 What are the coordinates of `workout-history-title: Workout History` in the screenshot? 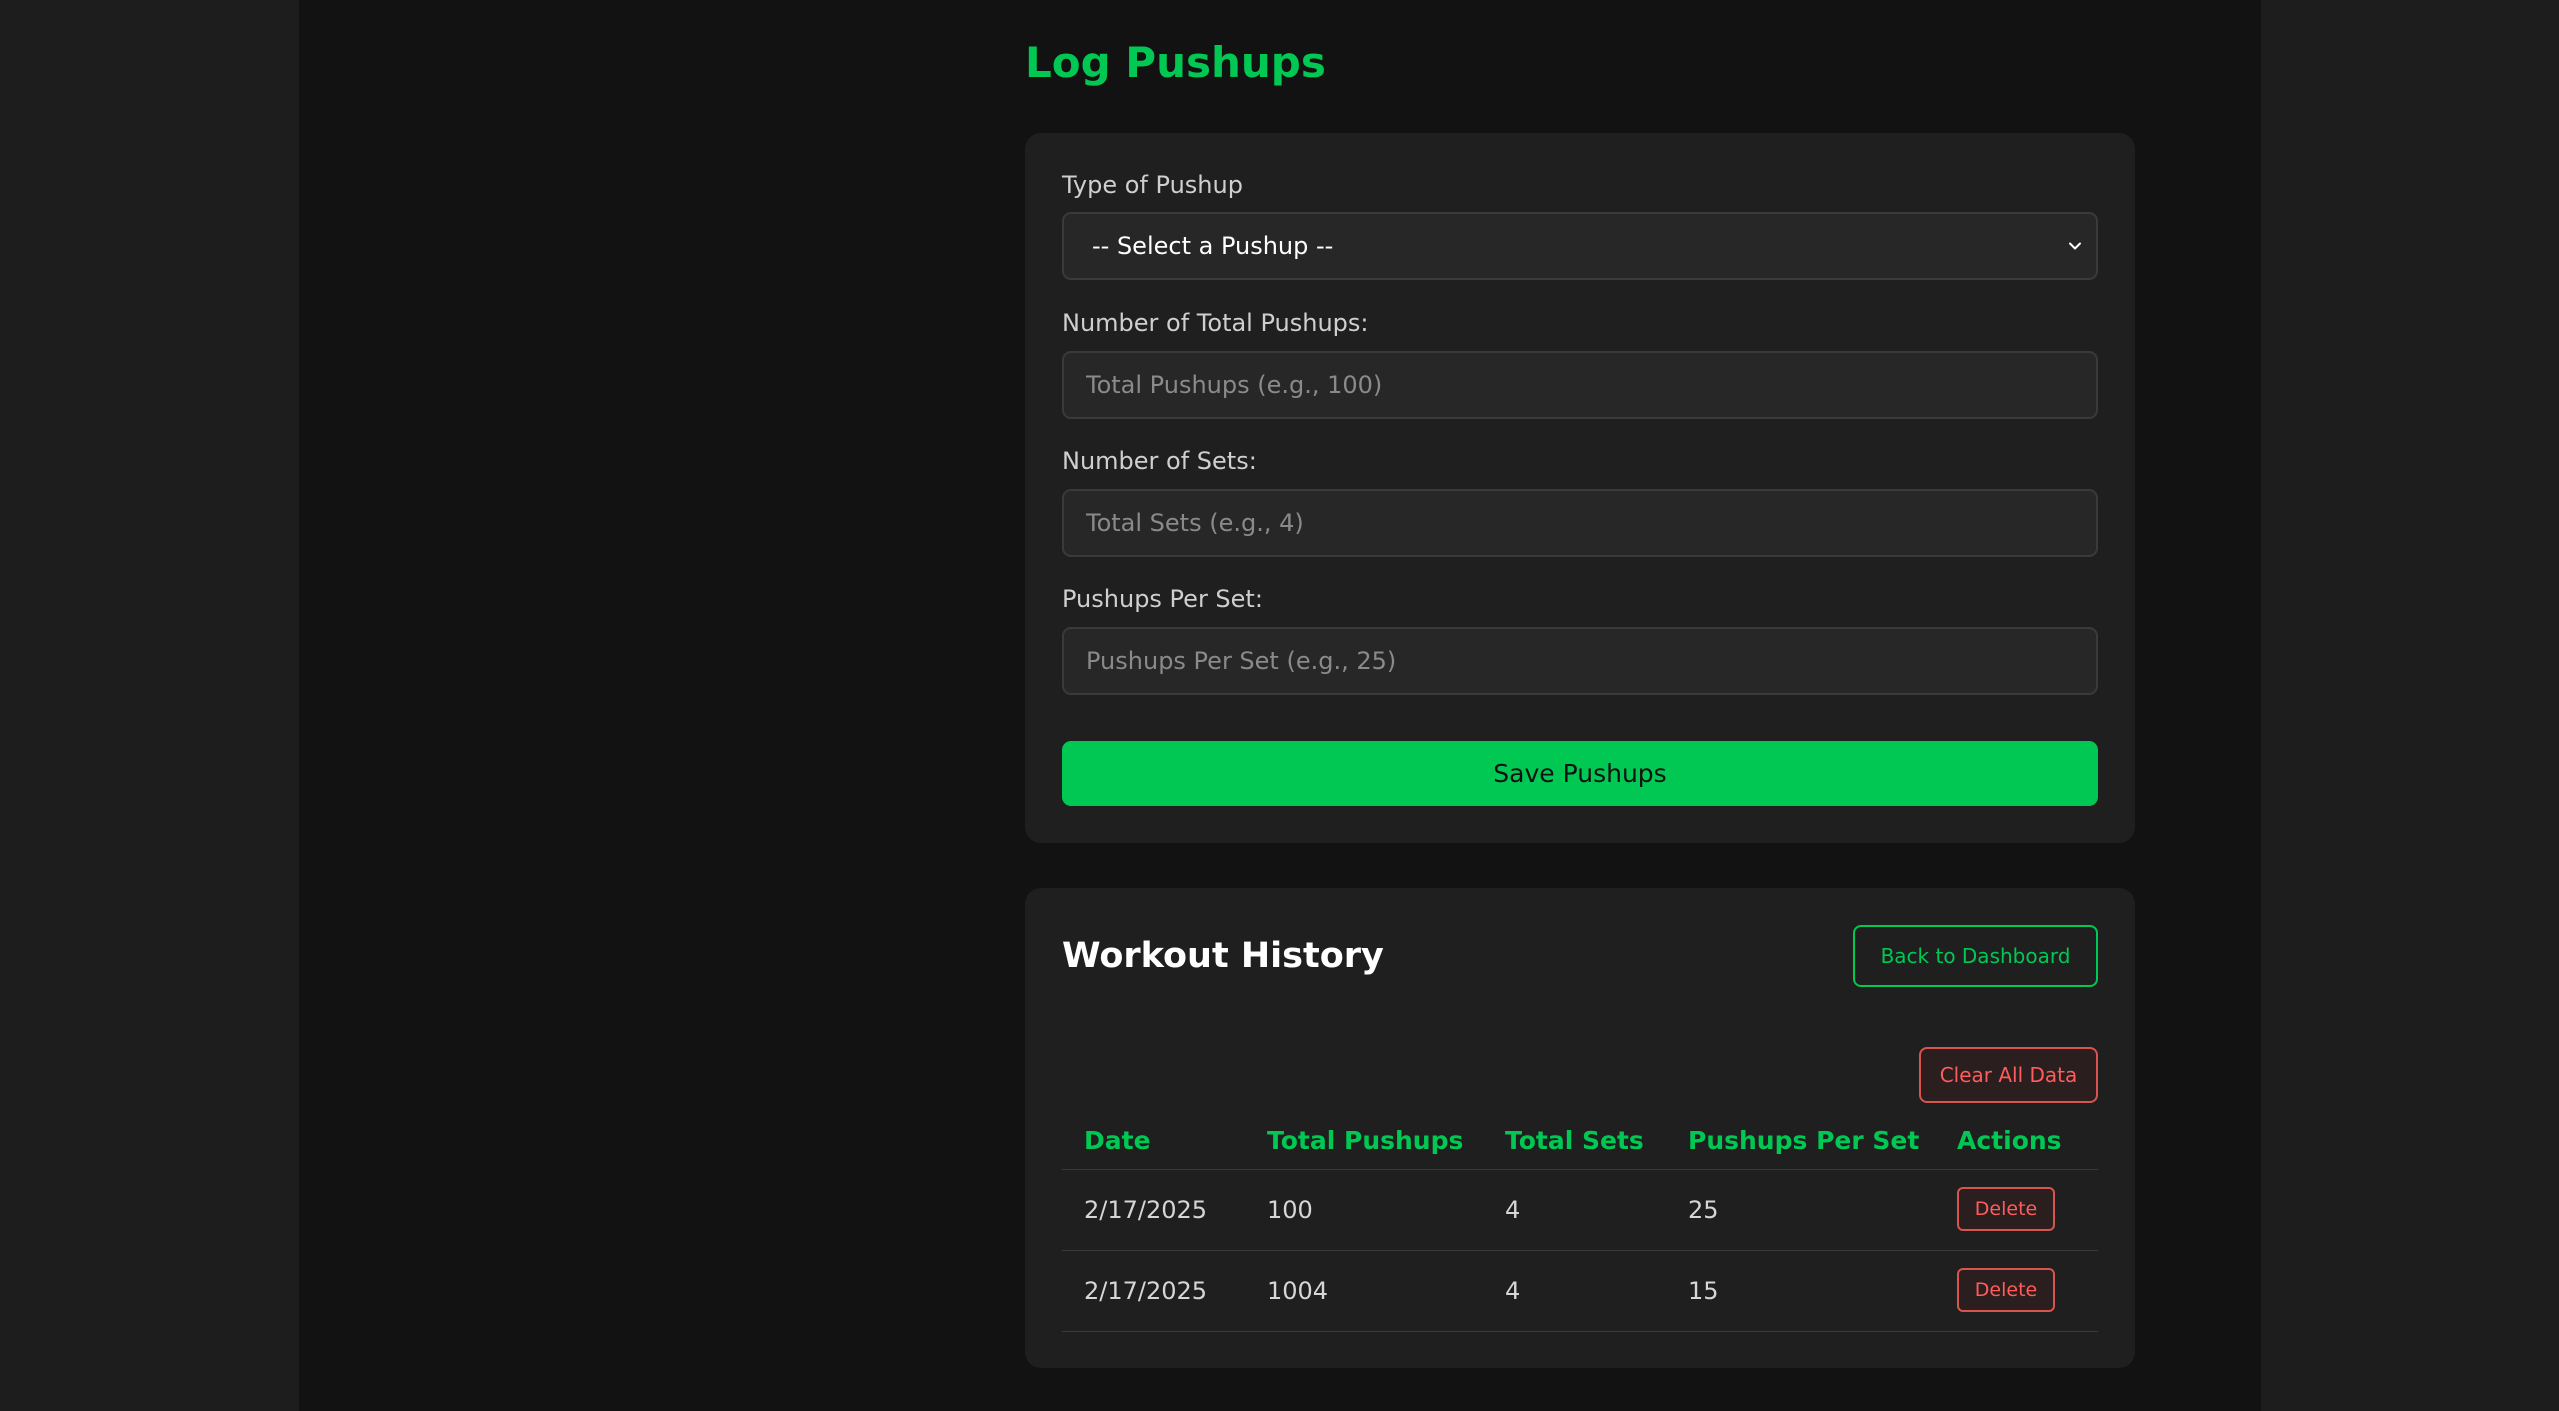 It's located at (1223, 956).